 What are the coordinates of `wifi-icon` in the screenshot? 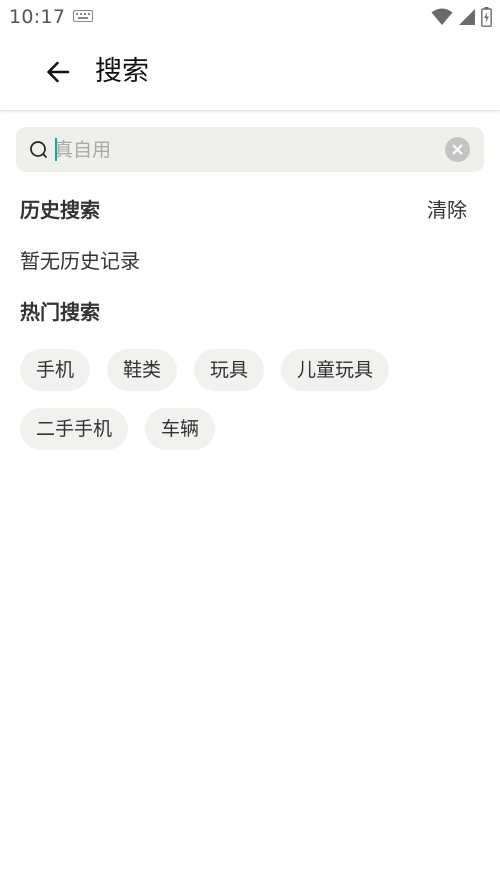 It's located at (442, 16).